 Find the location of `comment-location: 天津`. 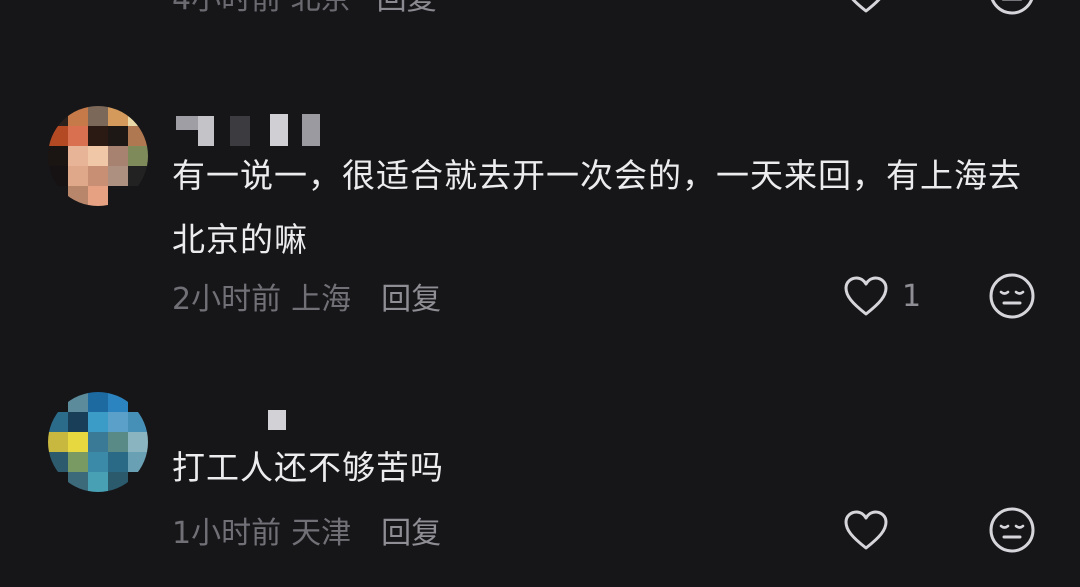

comment-location: 天津 is located at coordinates (321, 533).